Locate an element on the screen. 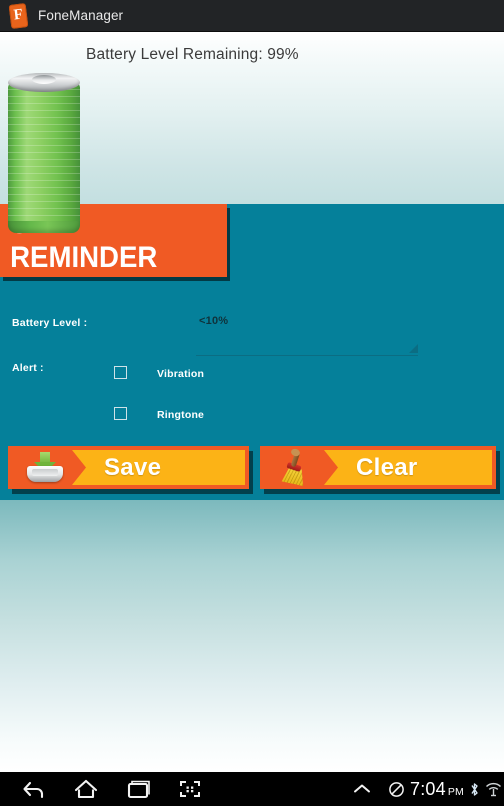 This screenshot has width=504, height=806. expand-nav-button is located at coordinates (362, 789).